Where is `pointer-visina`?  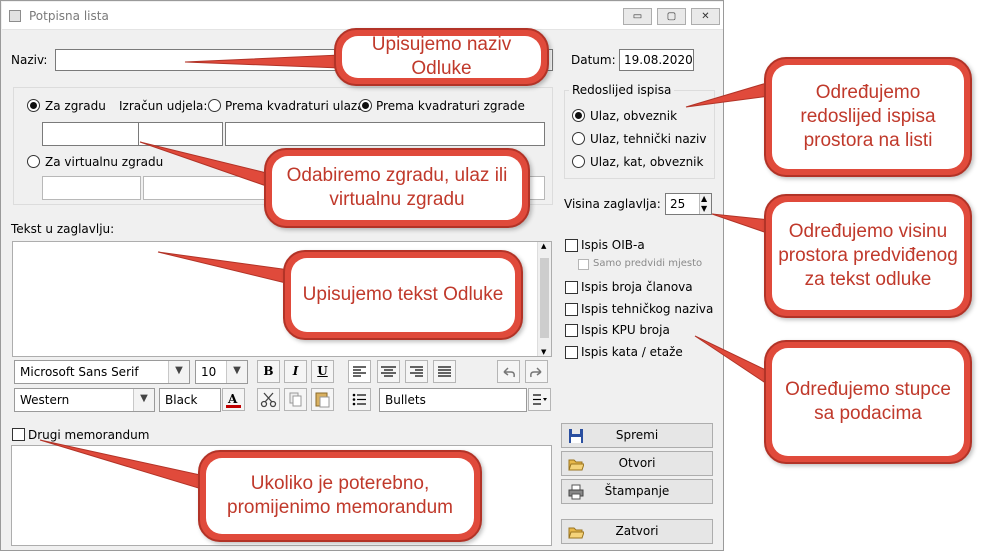
pointer-visina is located at coordinates (741, 224).